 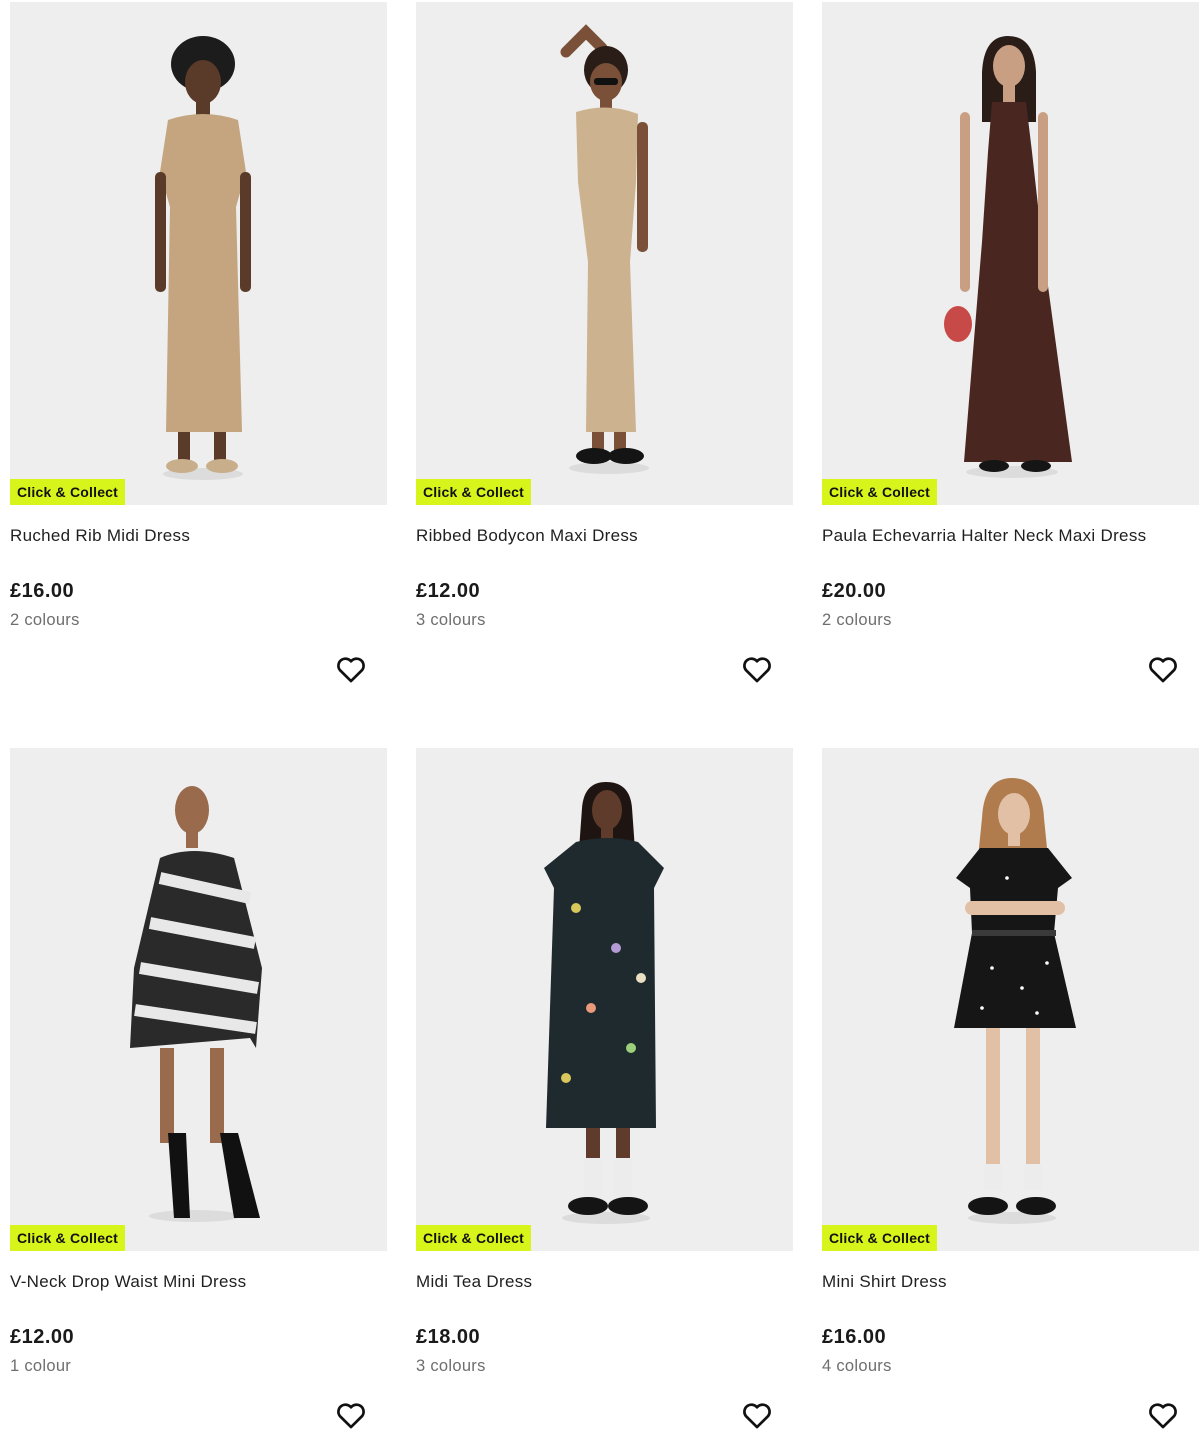 I want to click on colour-count: 4 colours, so click(x=857, y=1366).